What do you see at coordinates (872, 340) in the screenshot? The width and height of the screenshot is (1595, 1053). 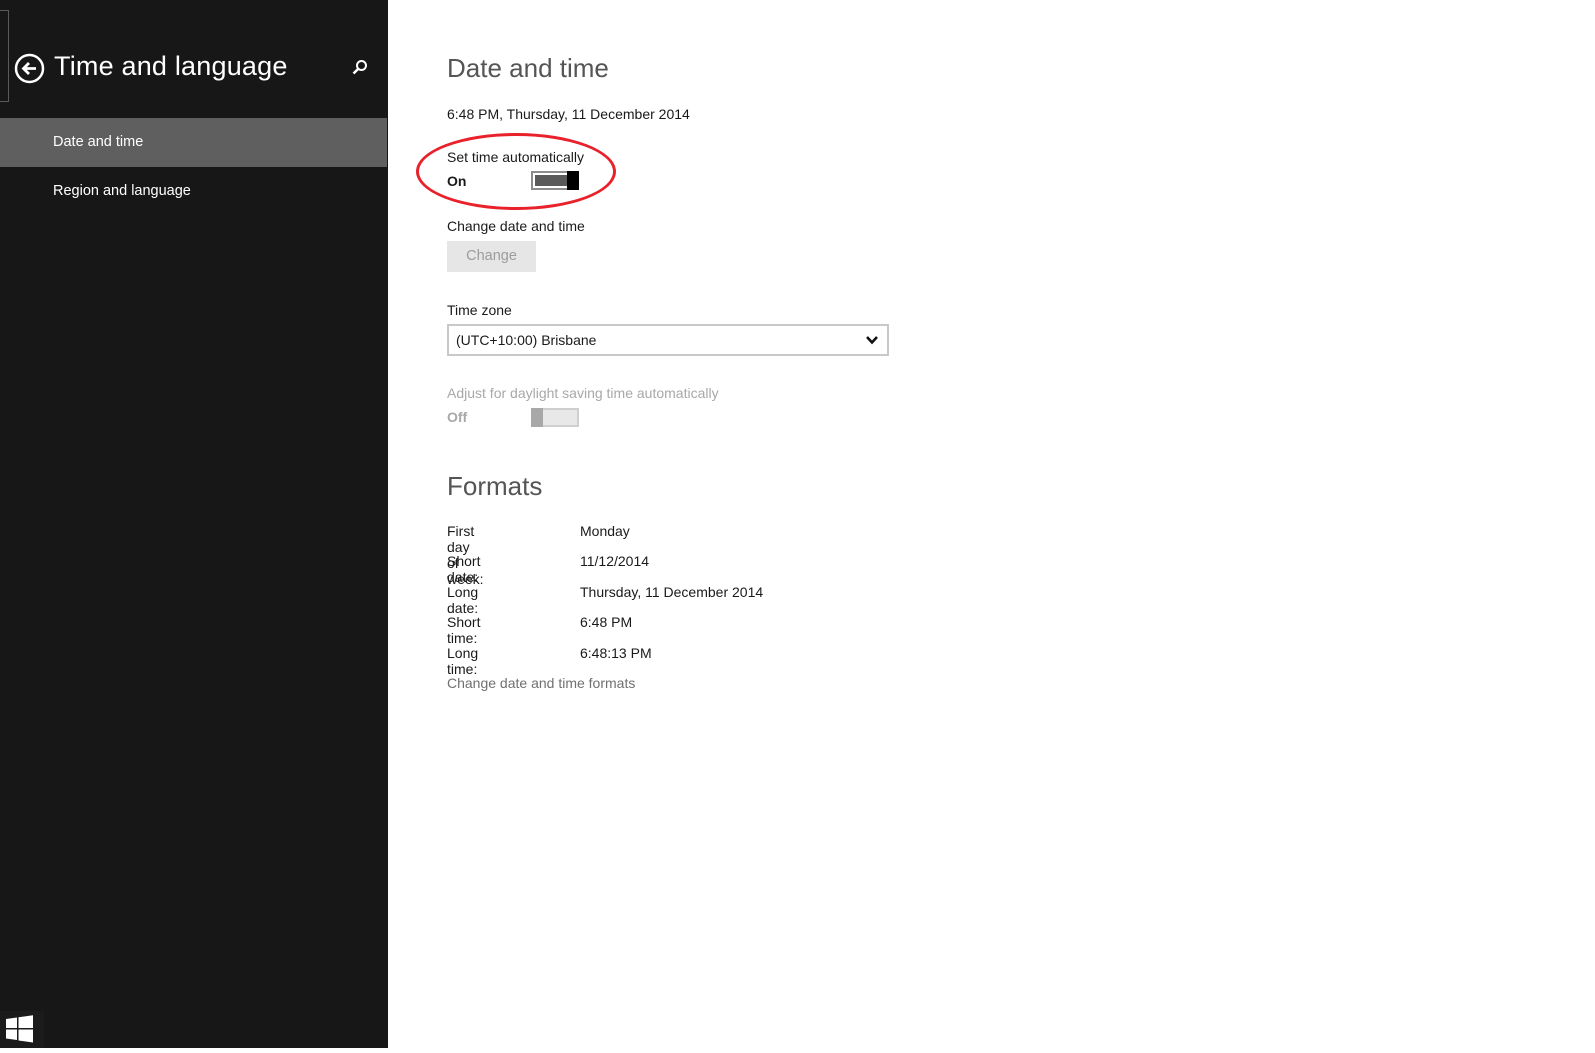 I see `chevron-down-icon` at bounding box center [872, 340].